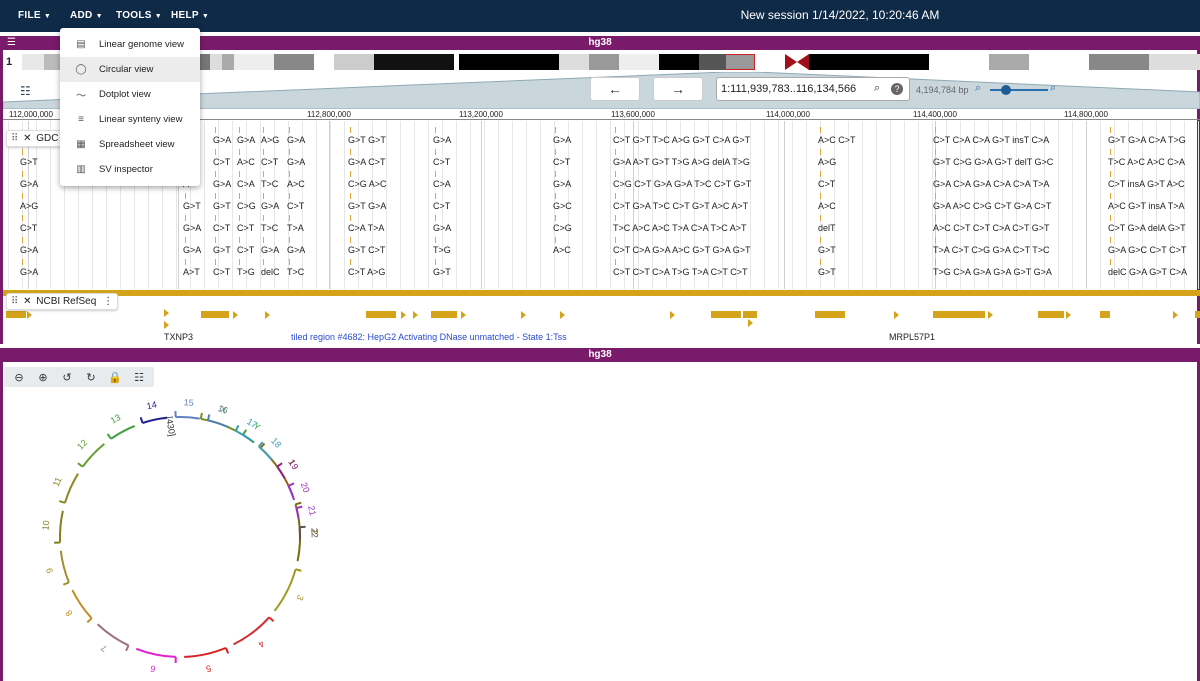 The image size is (1200, 681). I want to click on variant-label: C>T A>G, so click(367, 272).